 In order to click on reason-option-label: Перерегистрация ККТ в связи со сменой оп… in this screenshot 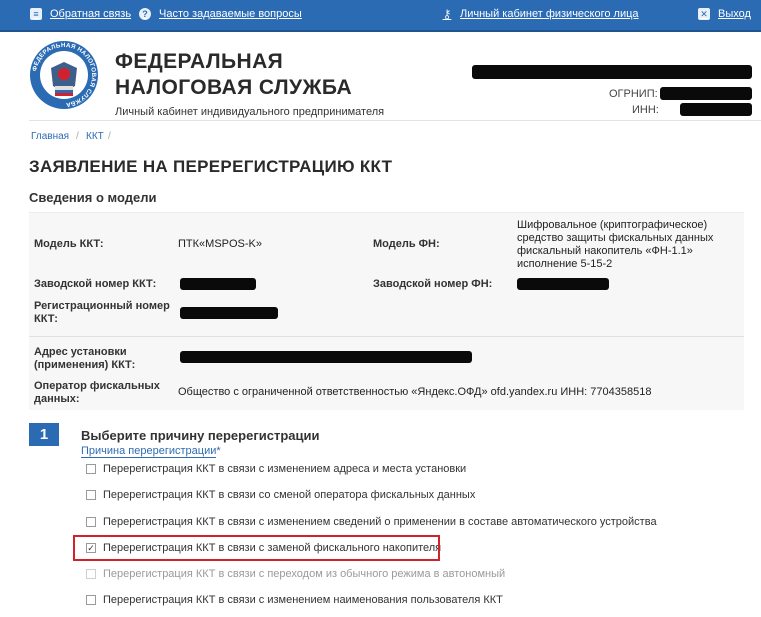, I will do `click(289, 495)`.